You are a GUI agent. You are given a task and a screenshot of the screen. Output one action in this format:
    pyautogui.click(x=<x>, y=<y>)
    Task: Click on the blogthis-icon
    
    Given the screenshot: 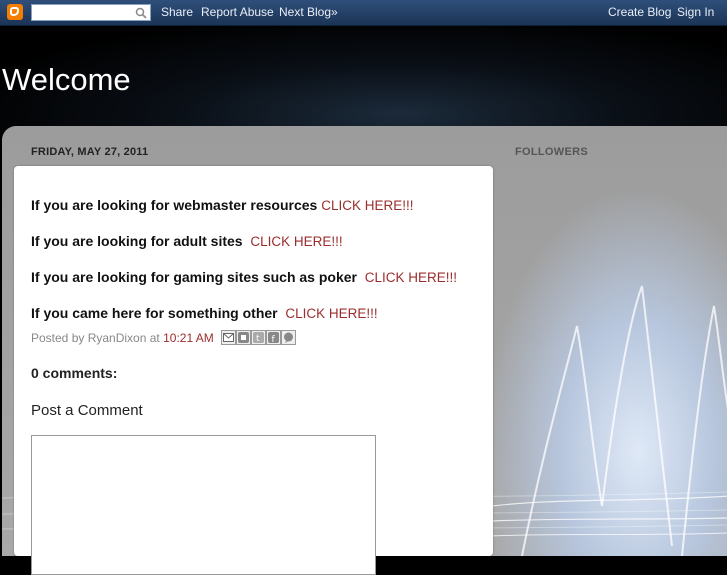 What is the action you would take?
    pyautogui.click(x=243, y=337)
    